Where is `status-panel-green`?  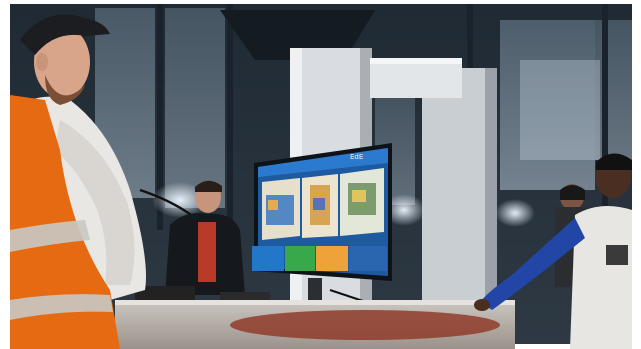 status-panel-green is located at coordinates (300, 258).